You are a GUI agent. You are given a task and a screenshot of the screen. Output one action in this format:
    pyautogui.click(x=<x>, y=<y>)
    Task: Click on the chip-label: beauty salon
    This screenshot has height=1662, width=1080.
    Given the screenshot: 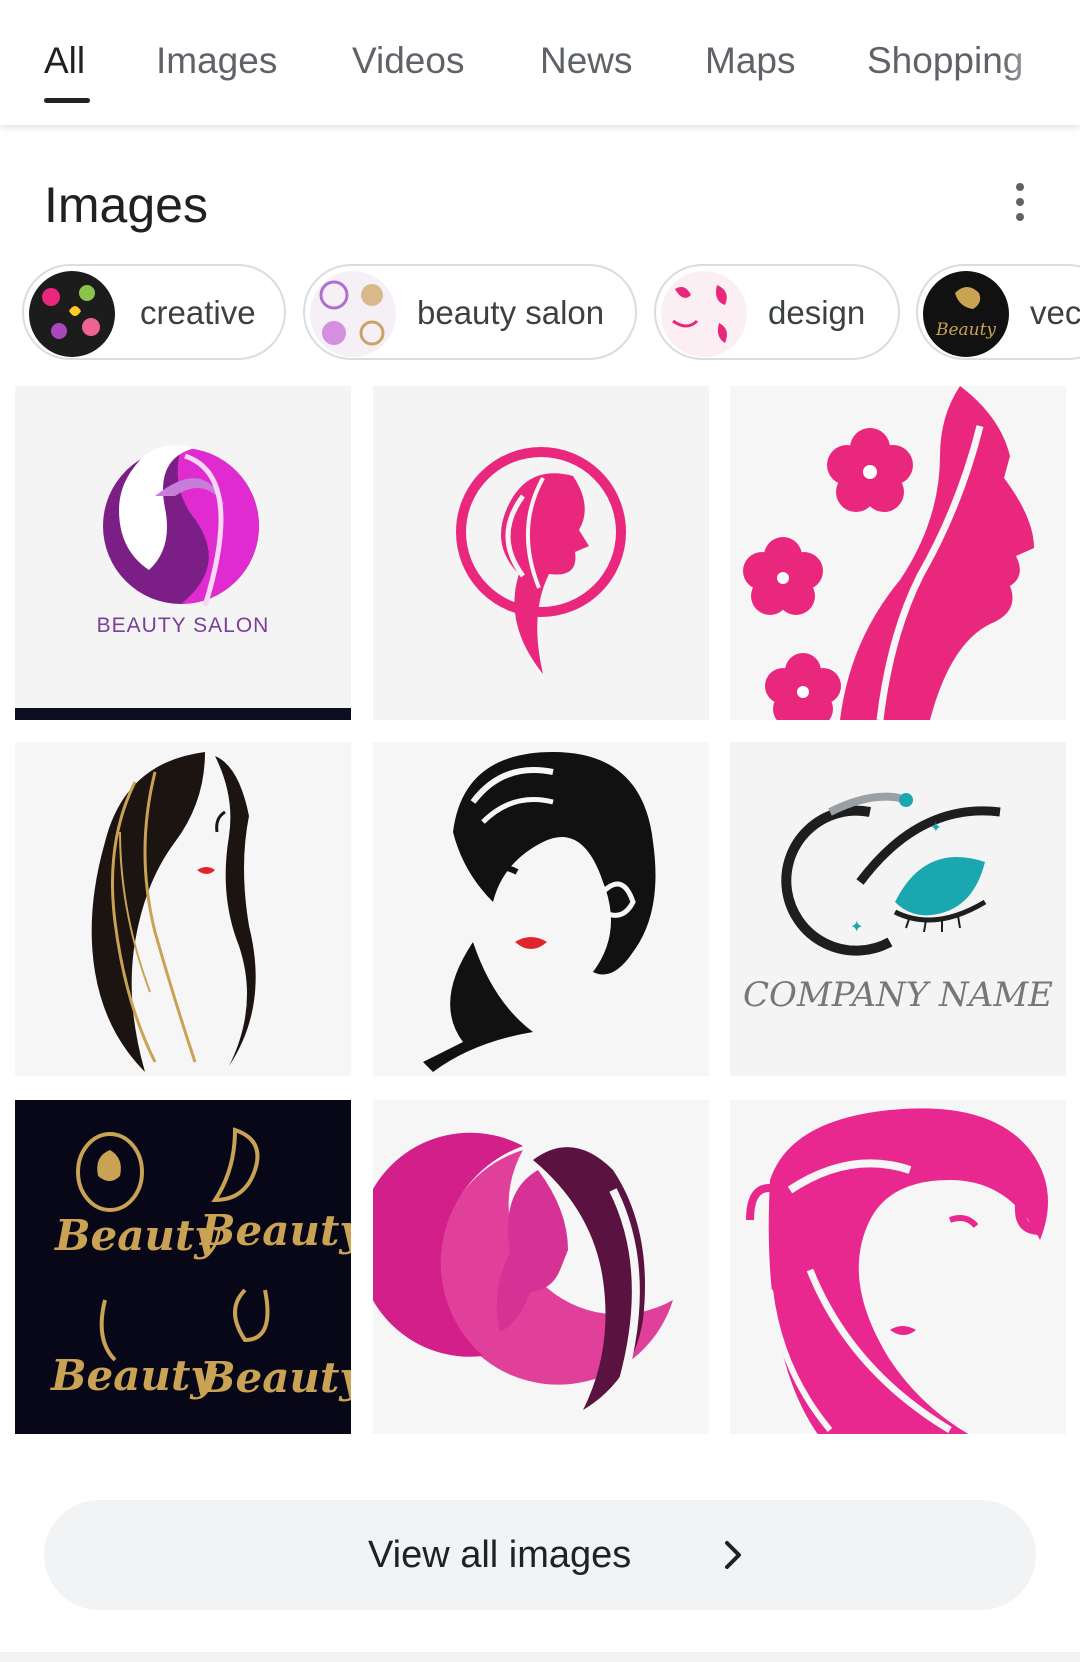 What is the action you would take?
    pyautogui.click(x=511, y=312)
    